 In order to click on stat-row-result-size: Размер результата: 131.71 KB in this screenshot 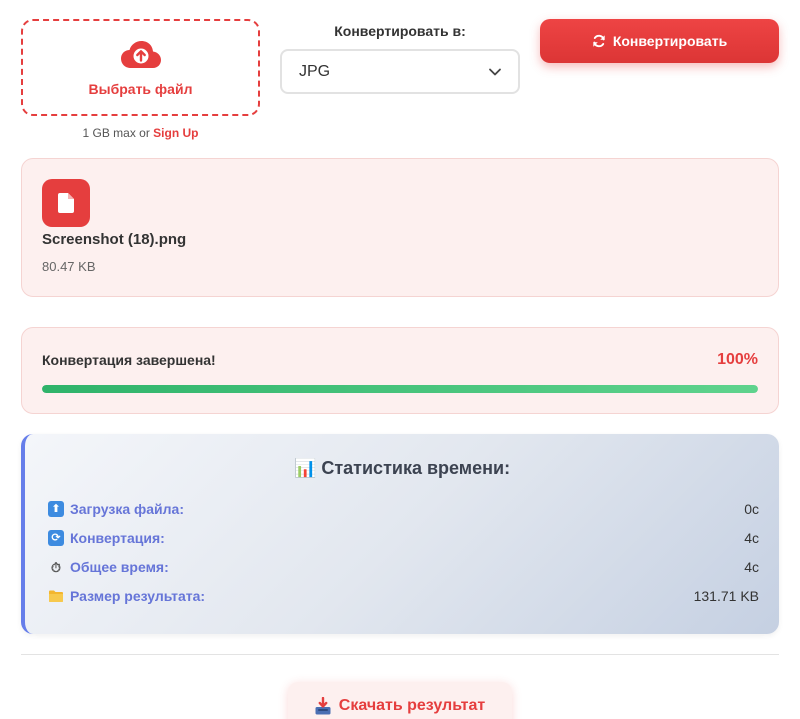, I will do `click(403, 596)`.